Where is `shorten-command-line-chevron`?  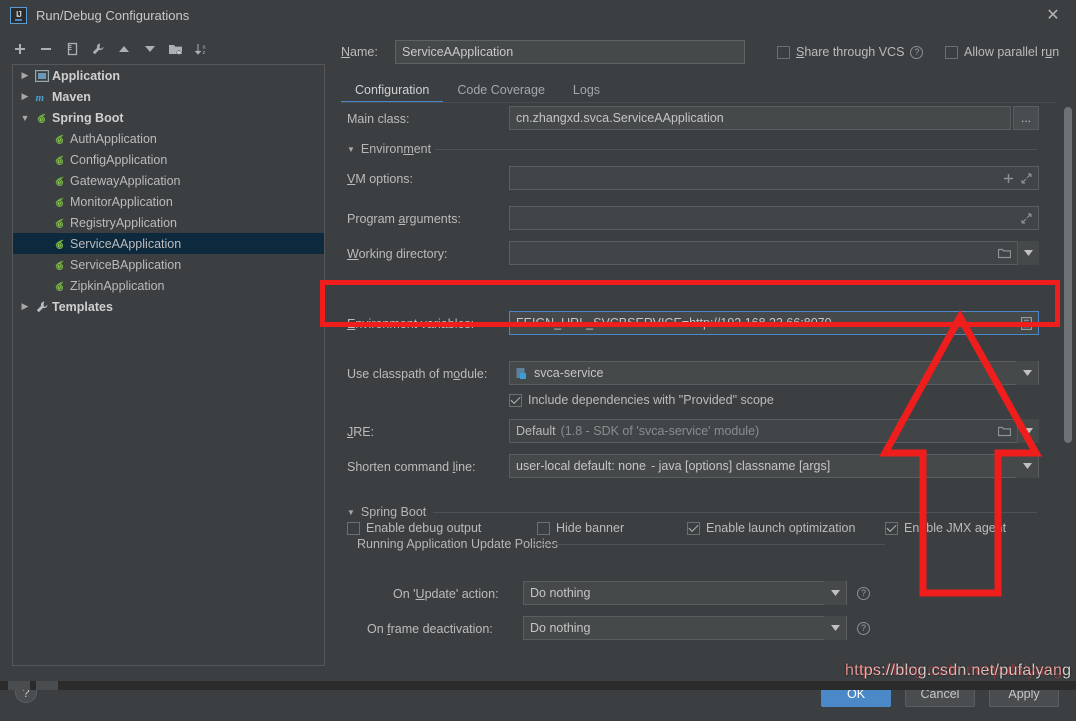
shorten-command-line-chevron is located at coordinates (1027, 466).